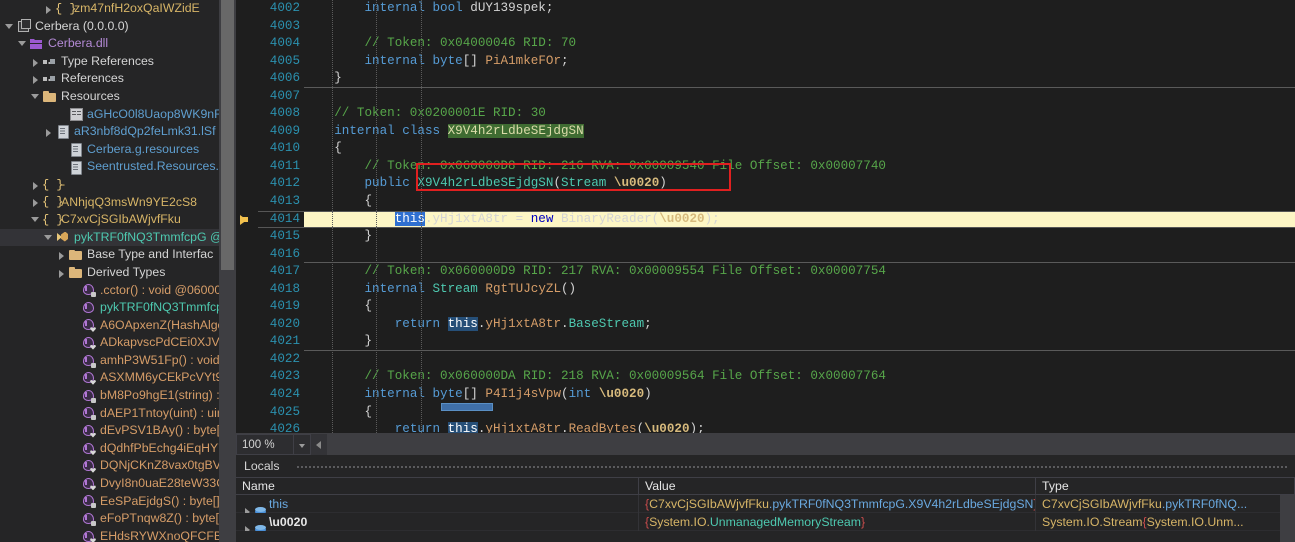 This screenshot has width=1295, height=542. I want to click on tree-item-14: Base Type and Interfac, so click(118, 255).